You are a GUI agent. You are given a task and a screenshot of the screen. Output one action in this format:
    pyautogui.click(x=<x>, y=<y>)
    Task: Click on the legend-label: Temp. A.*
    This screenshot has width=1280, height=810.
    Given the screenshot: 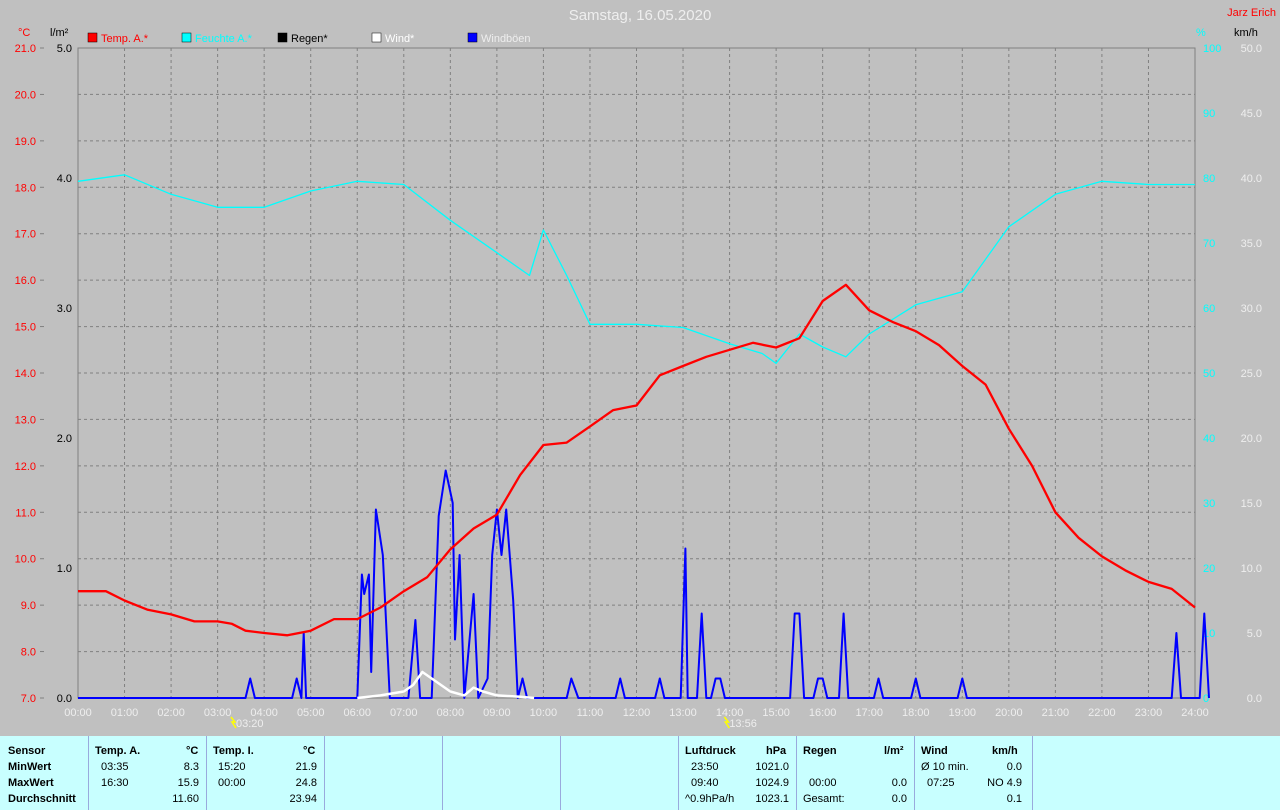 What is the action you would take?
    pyautogui.click(x=125, y=39)
    